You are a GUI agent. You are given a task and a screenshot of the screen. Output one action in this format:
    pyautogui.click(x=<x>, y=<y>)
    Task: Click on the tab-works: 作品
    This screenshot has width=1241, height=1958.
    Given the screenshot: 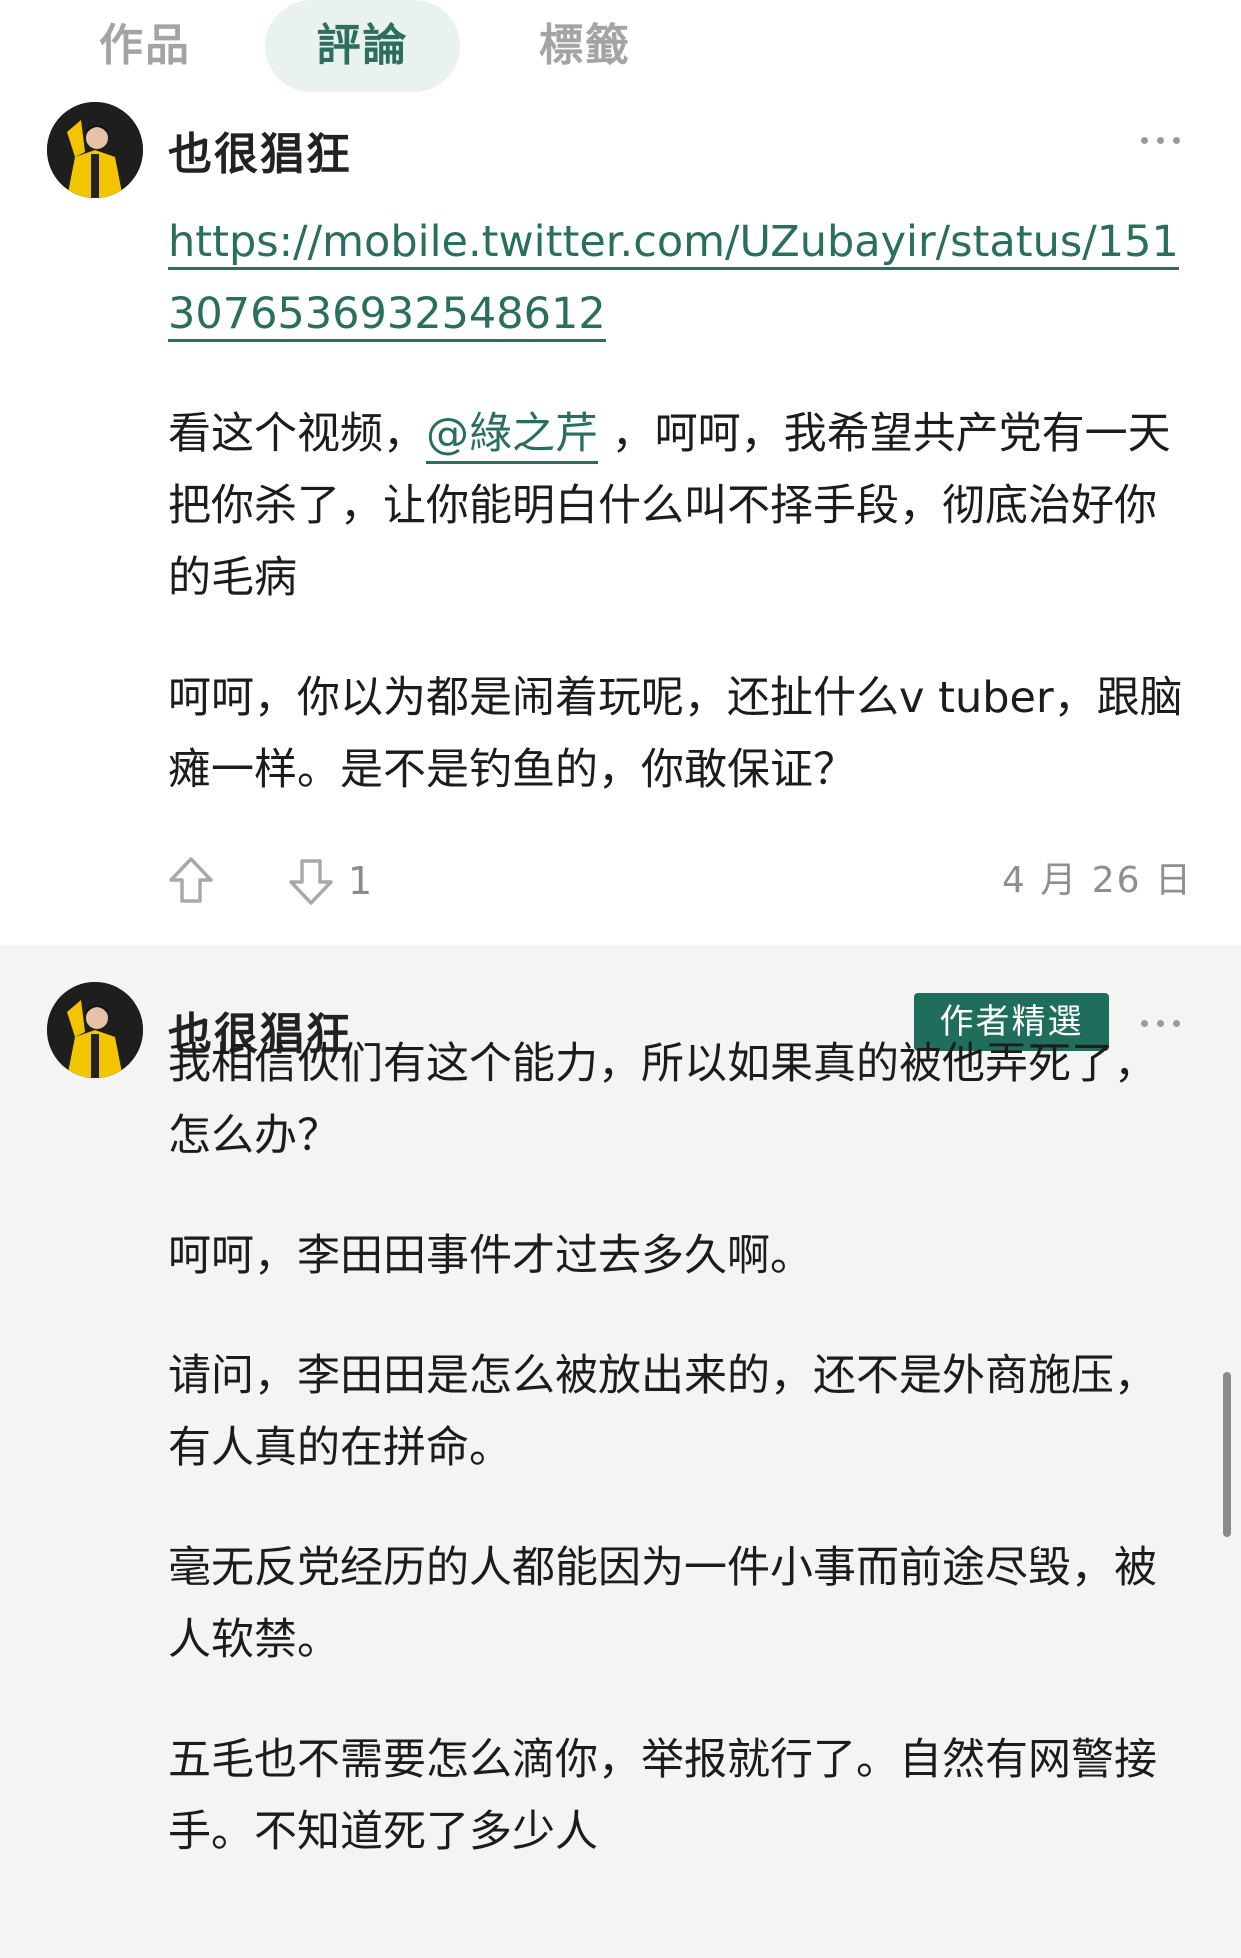 What is the action you would take?
    pyautogui.click(x=145, y=46)
    